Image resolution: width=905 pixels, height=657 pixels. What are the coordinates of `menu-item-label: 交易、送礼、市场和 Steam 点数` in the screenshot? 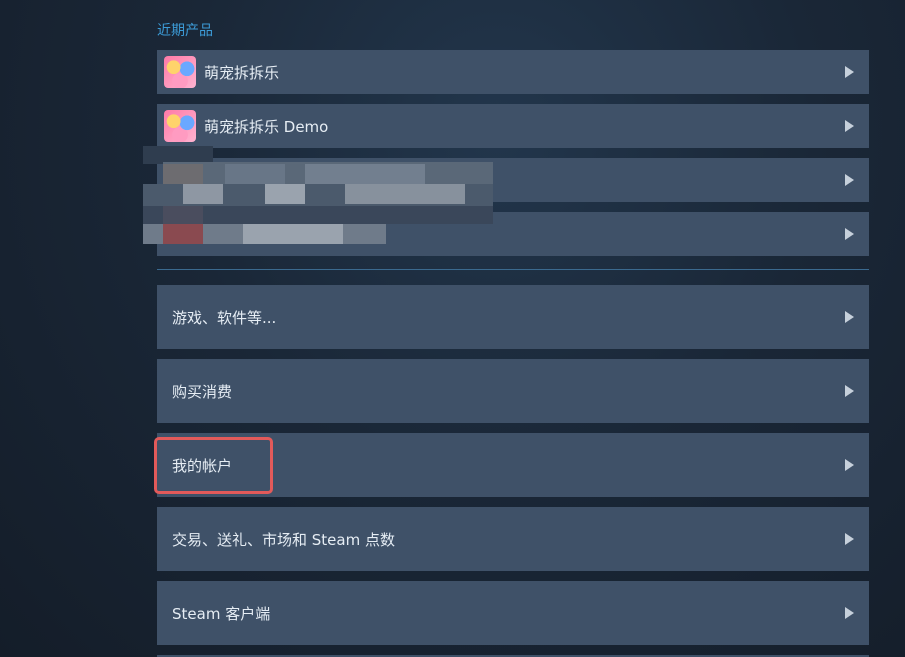 It's located at (283, 540).